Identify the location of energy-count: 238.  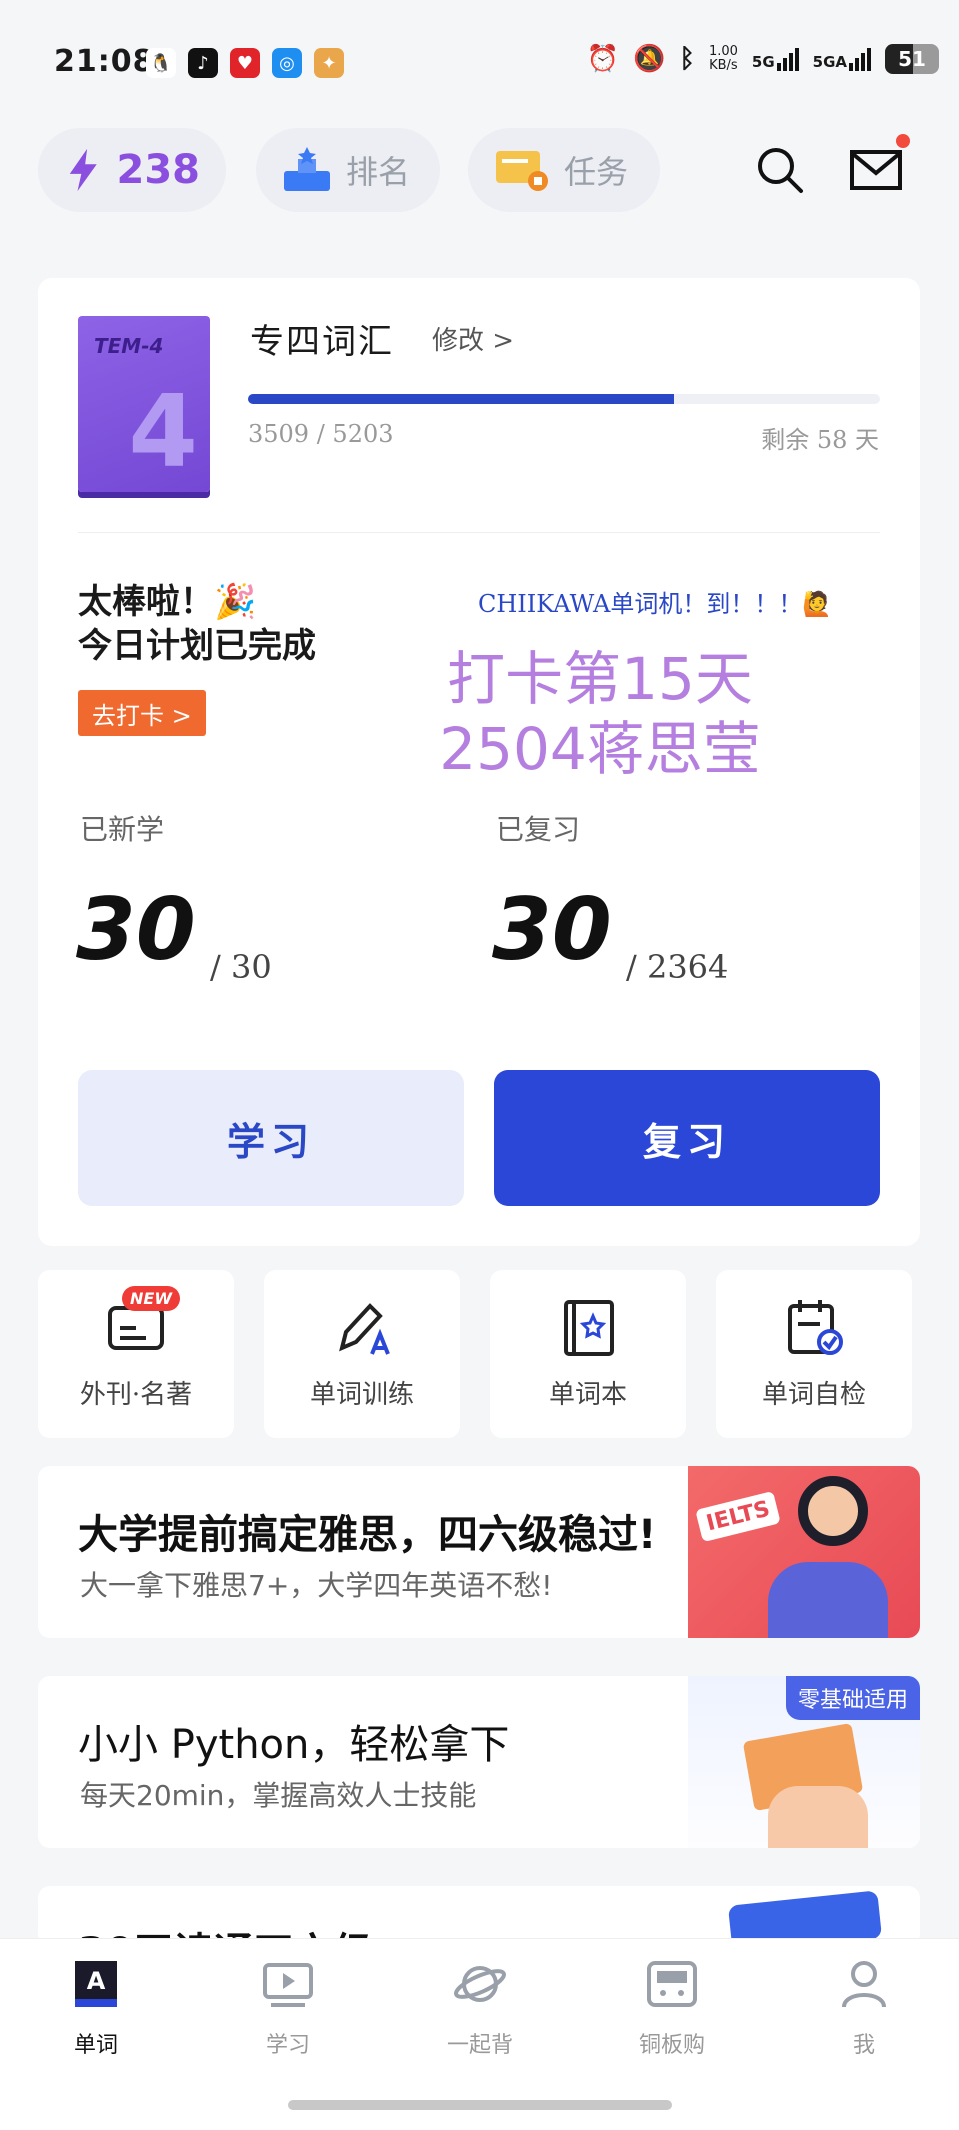
(158, 170).